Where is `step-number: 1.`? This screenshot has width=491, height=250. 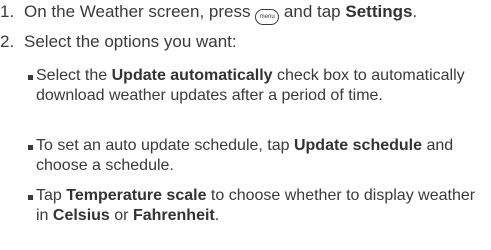 step-number: 1. is located at coordinates (7, 11).